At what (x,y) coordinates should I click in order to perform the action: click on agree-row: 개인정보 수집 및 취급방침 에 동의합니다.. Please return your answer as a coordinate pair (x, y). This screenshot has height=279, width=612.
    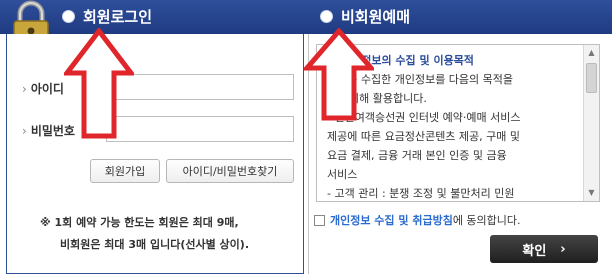
    Looking at the image, I should click on (417, 220).